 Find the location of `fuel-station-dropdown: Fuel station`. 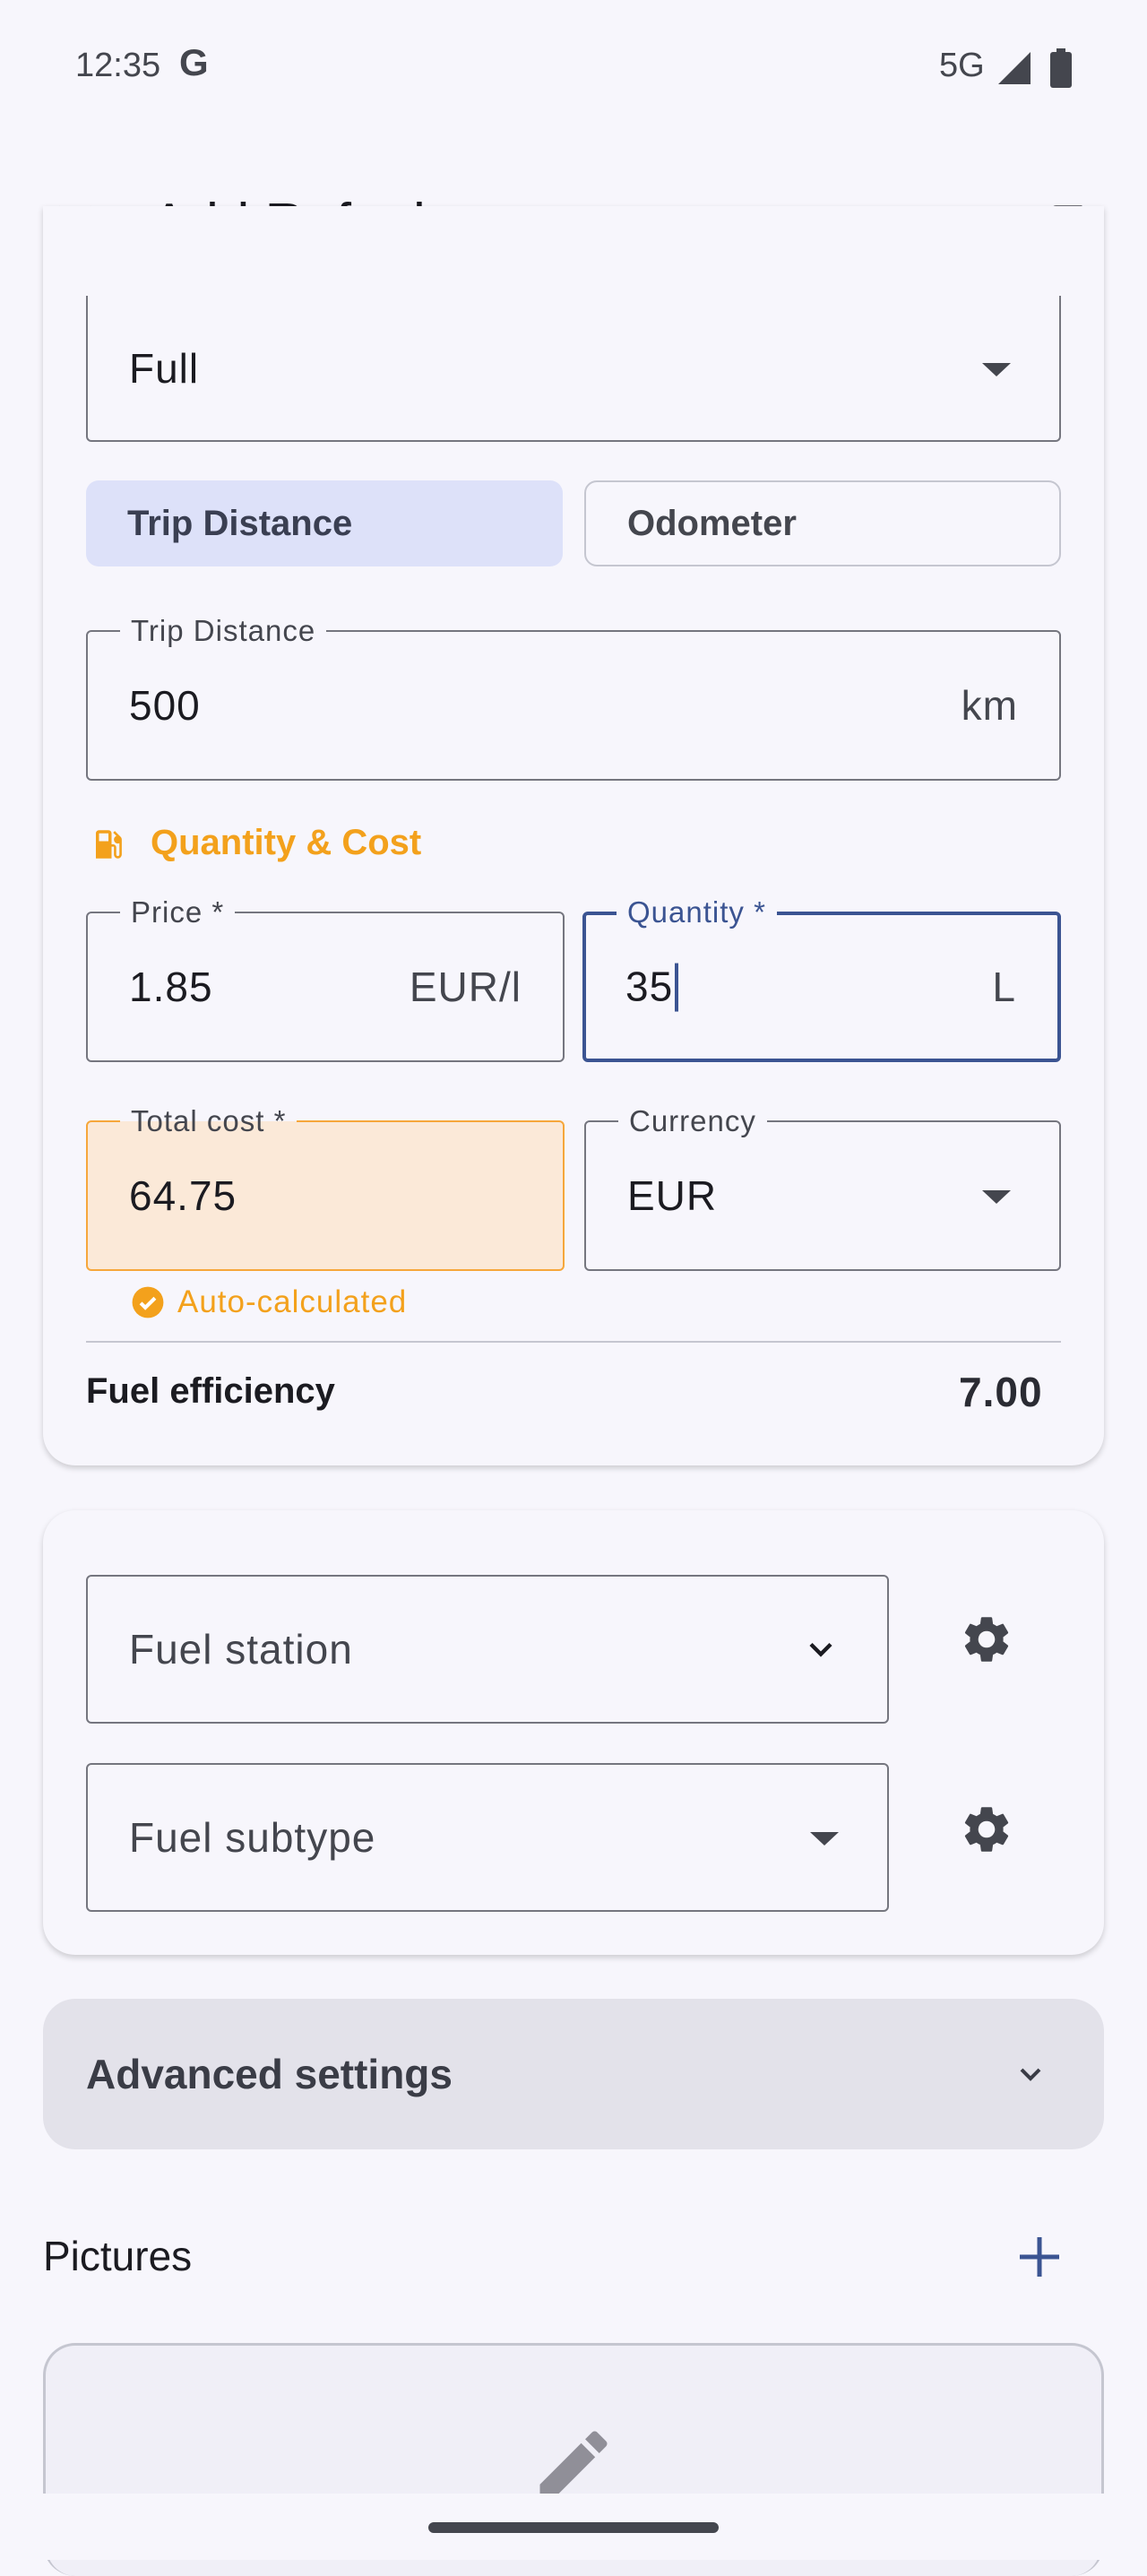

fuel-station-dropdown: Fuel station is located at coordinates (487, 1649).